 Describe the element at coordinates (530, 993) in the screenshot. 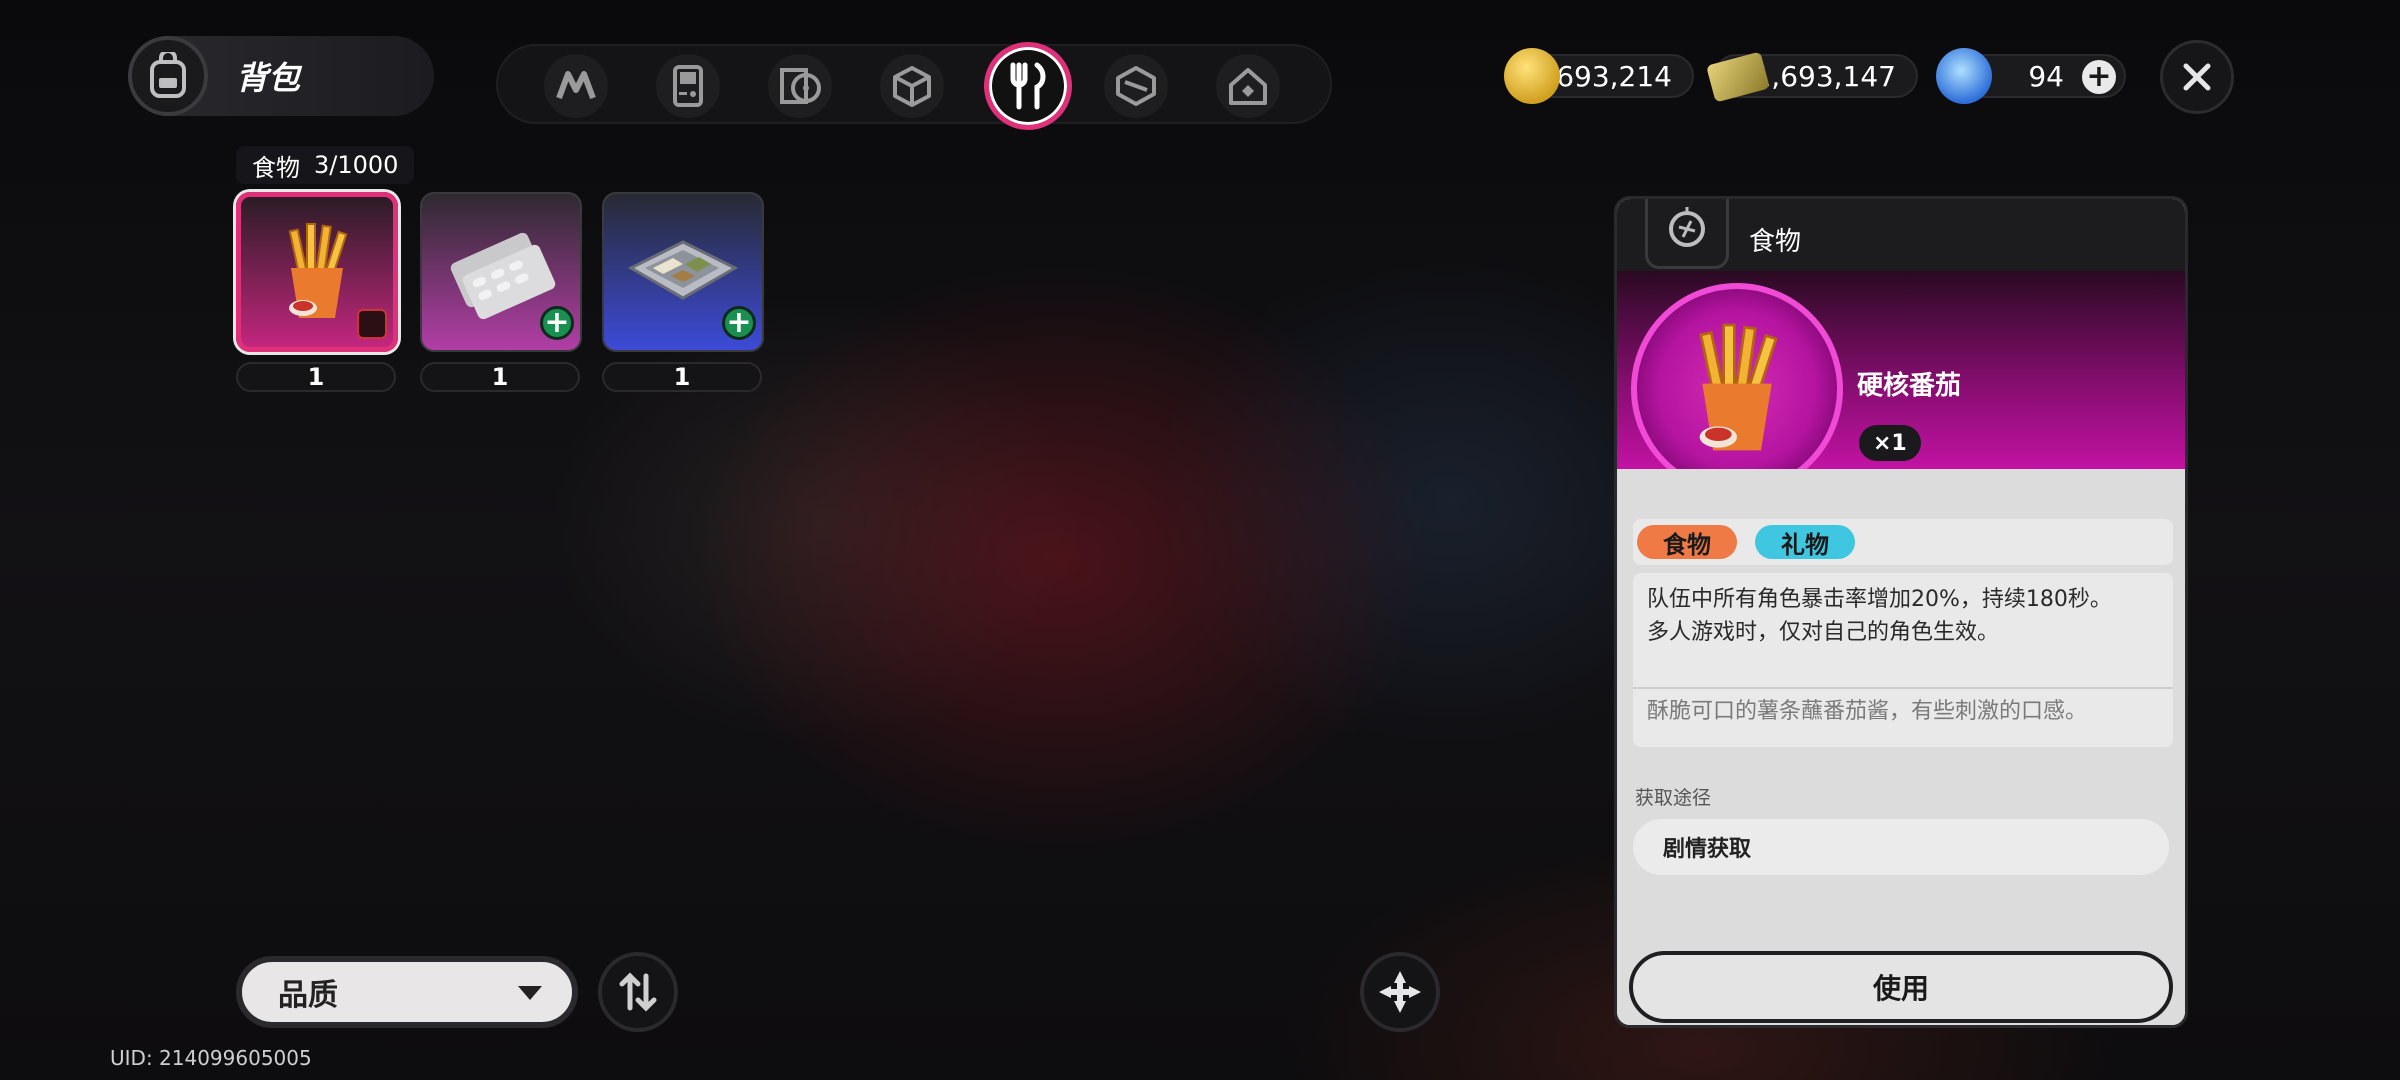

I see `chevron-down-icon` at that location.